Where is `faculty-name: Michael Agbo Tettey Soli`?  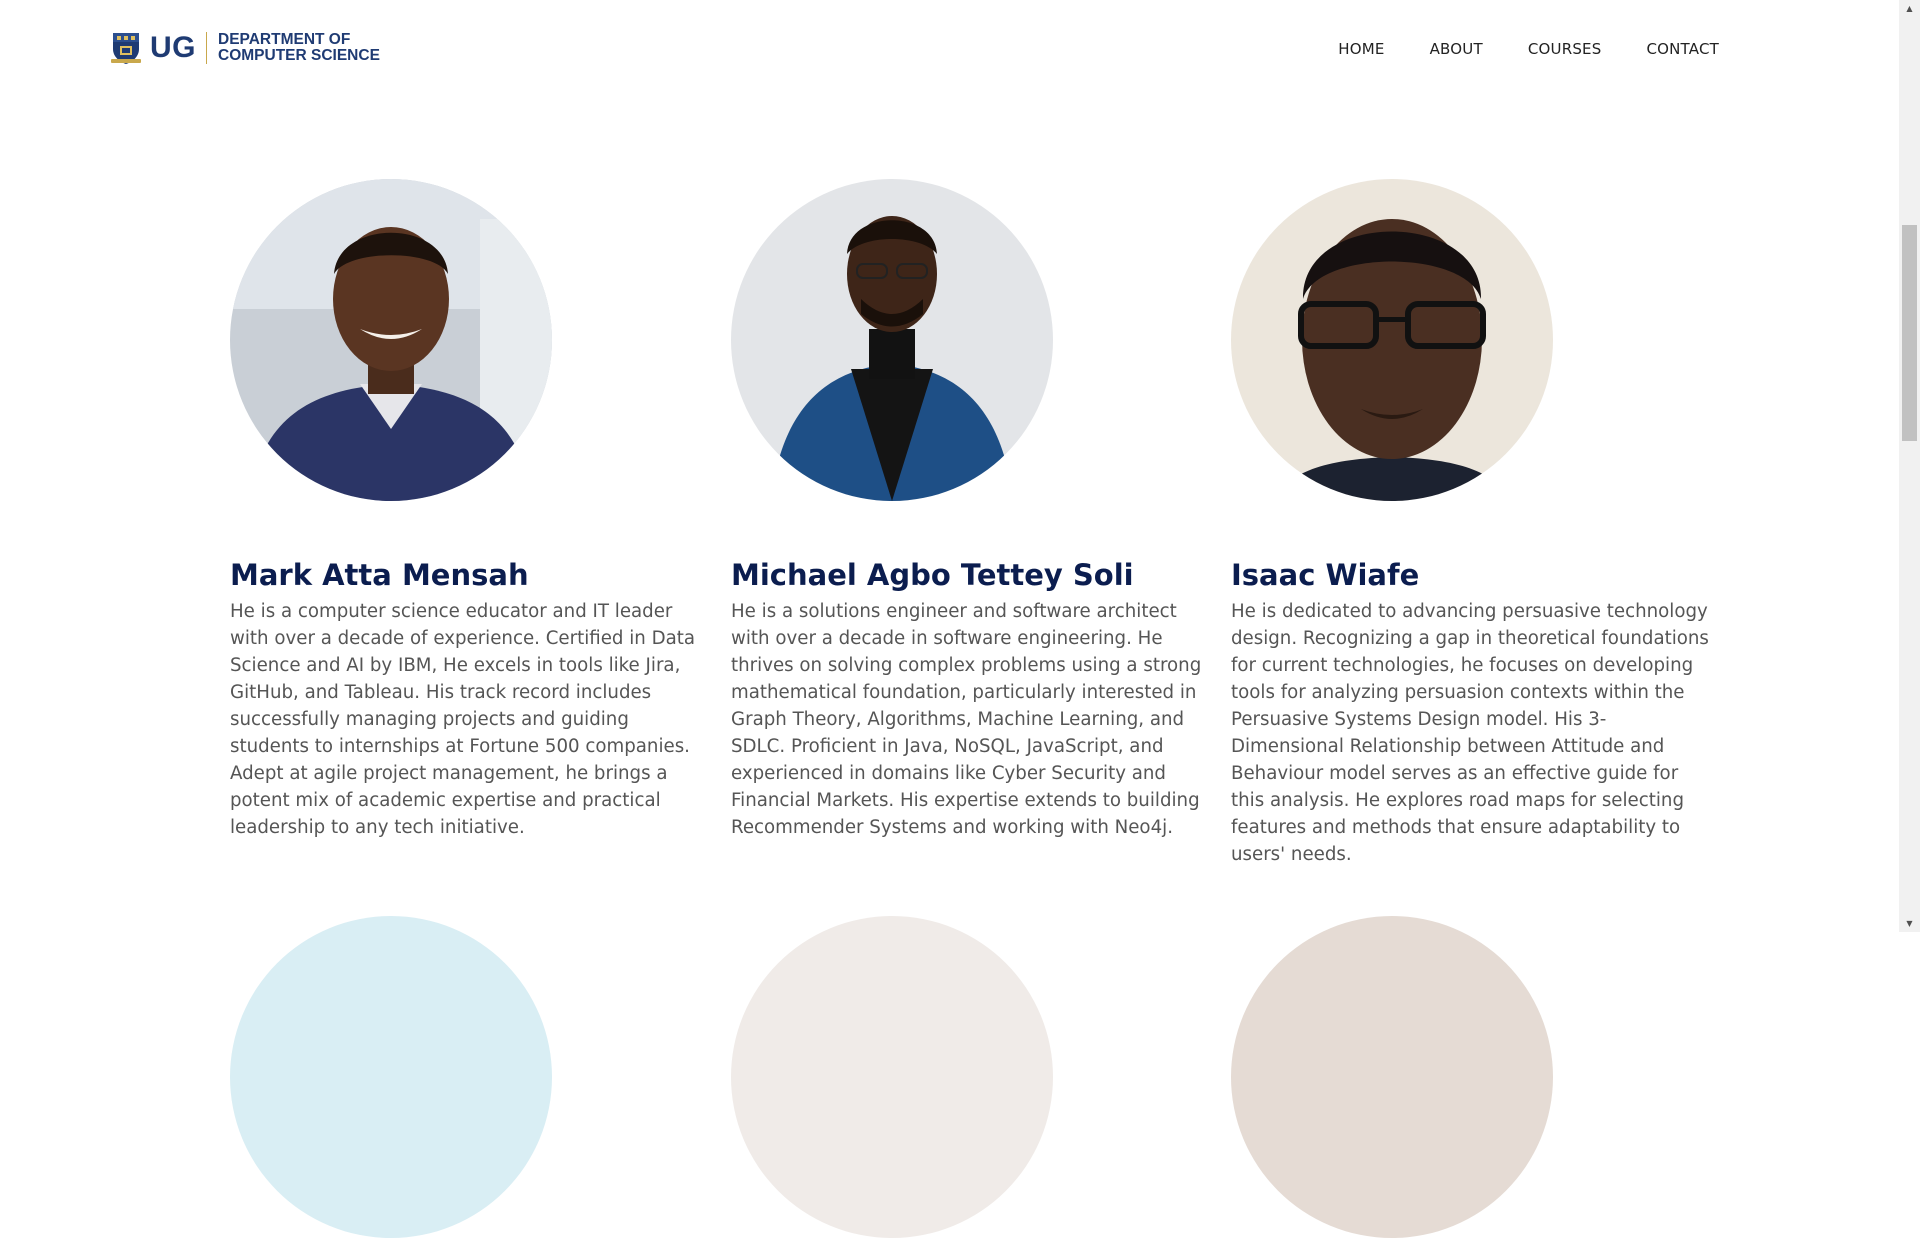 faculty-name: Michael Agbo Tettey Soli is located at coordinates (932, 575).